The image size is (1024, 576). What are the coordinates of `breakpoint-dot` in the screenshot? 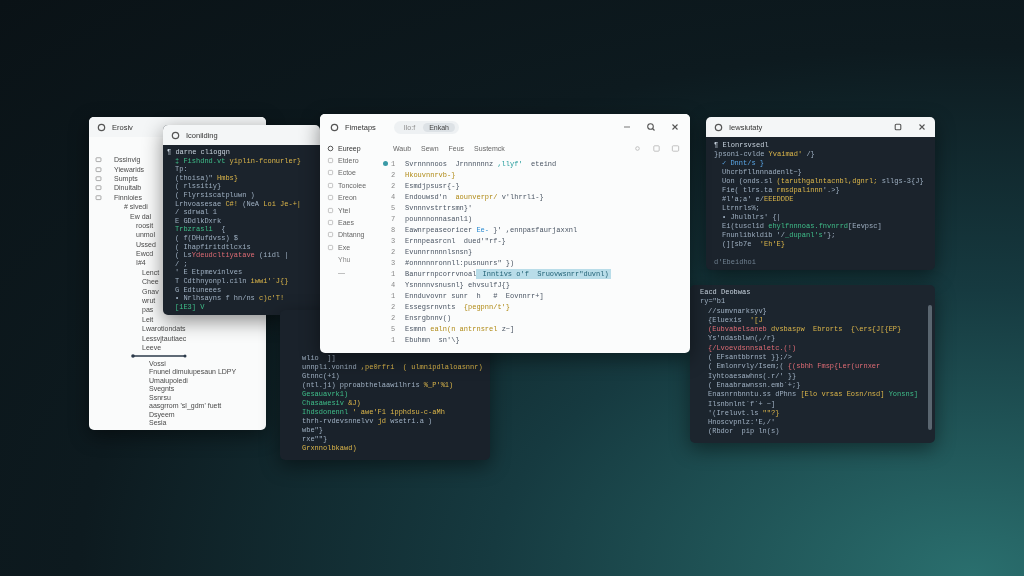 It's located at (385, 163).